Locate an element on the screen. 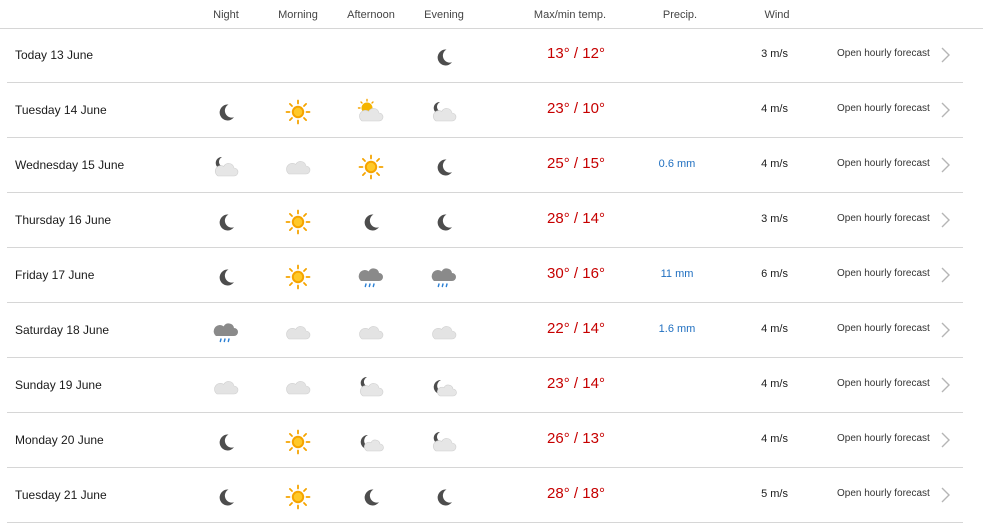  temp-max: 23° is located at coordinates (558, 108).